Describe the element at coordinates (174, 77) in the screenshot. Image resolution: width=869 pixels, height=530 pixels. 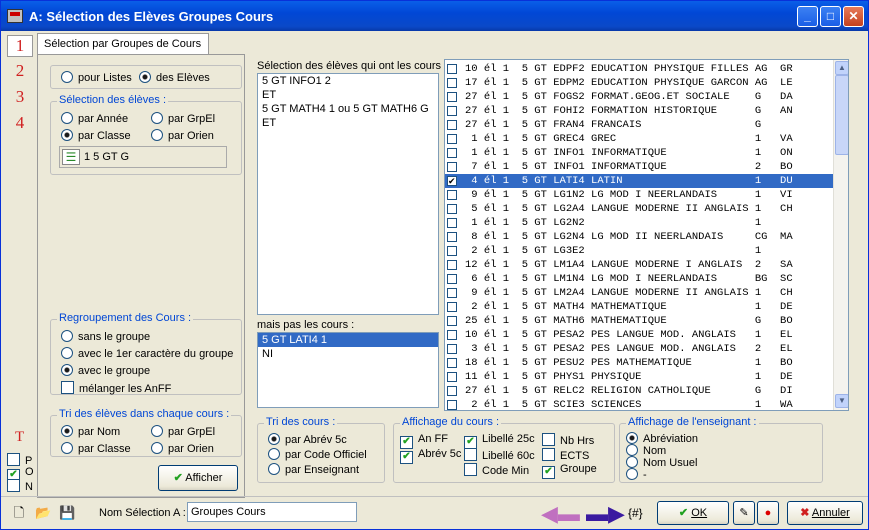
I see `mode-eleves-radio: des Elèves` at that location.